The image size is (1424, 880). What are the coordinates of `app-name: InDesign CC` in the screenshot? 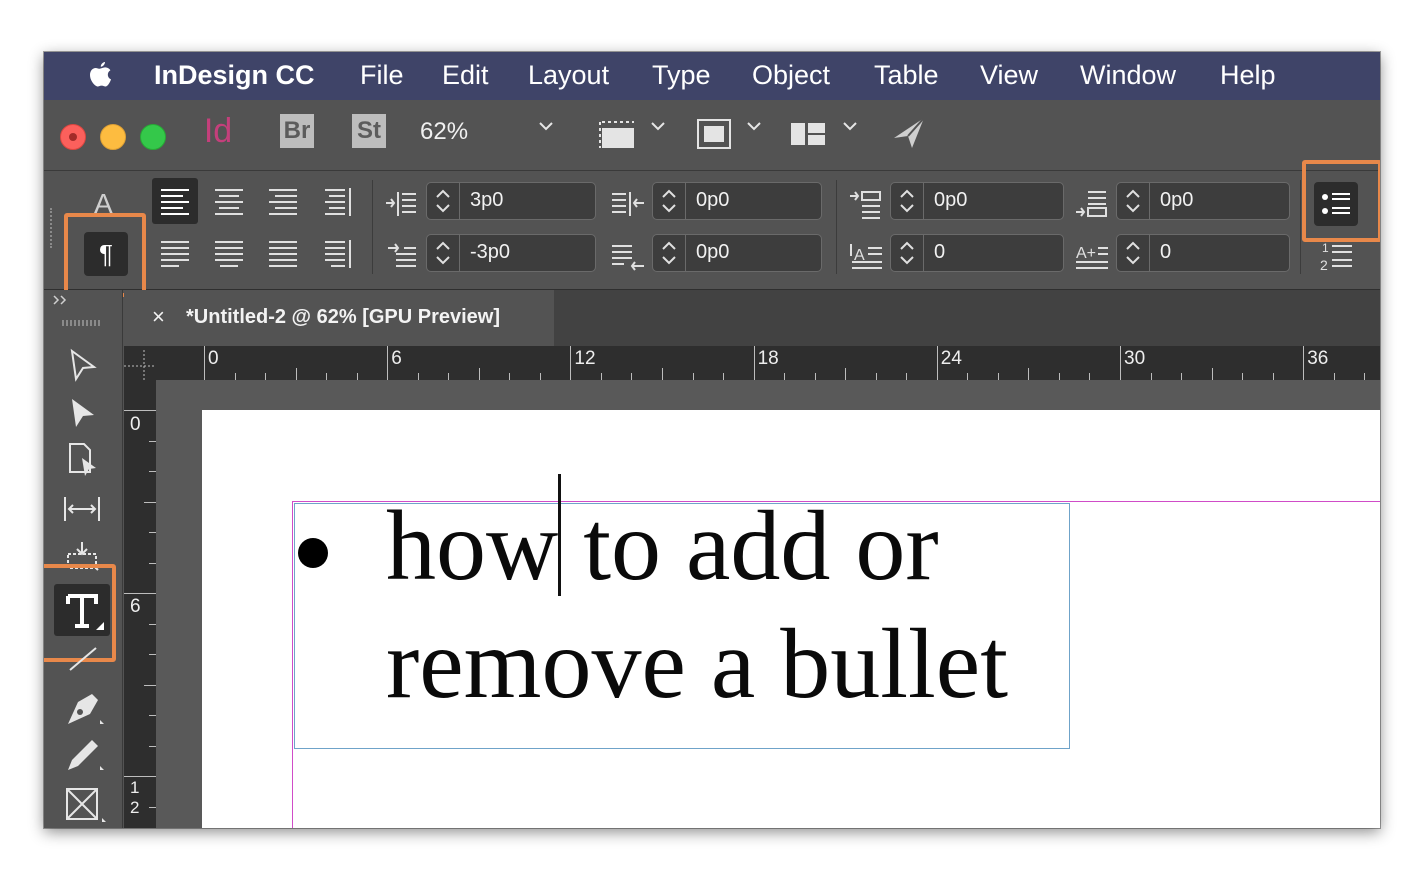 It's located at (234, 75).